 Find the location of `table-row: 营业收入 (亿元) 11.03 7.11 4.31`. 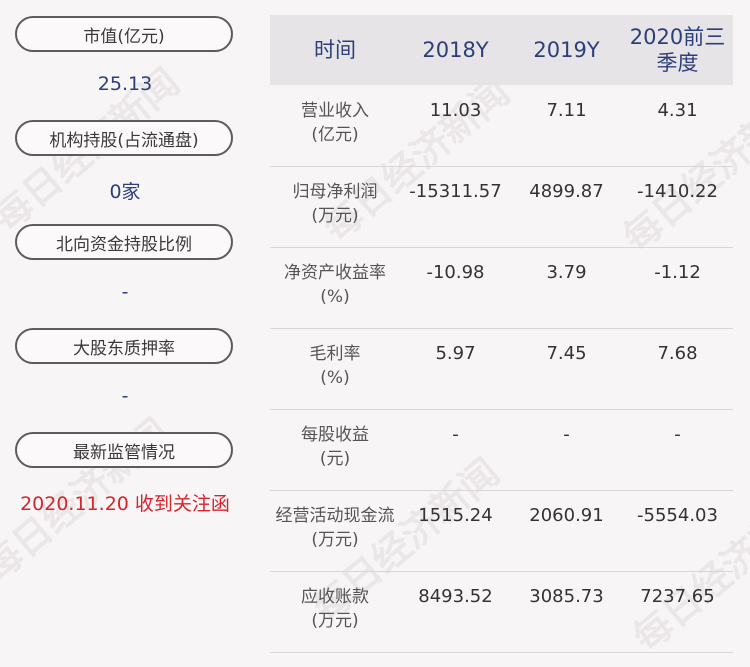

table-row: 营业收入 (亿元) 11.03 7.11 4.31 is located at coordinates (501, 126).